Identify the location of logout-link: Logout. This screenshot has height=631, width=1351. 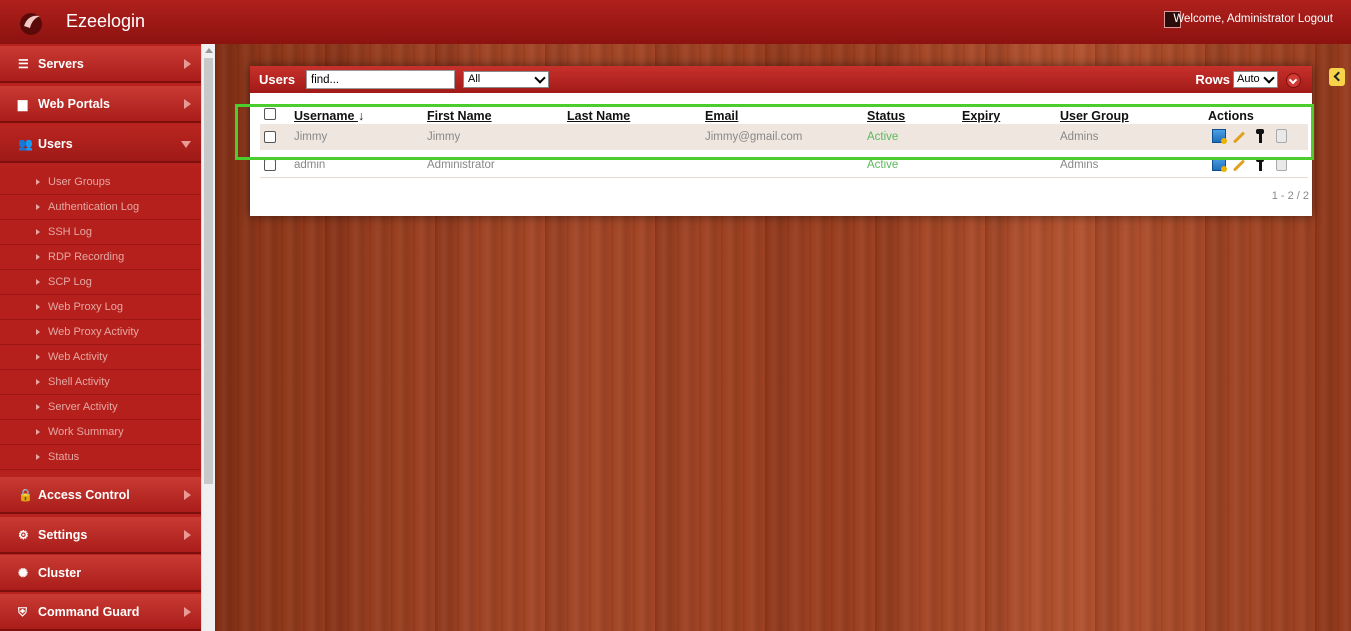
(1315, 19).